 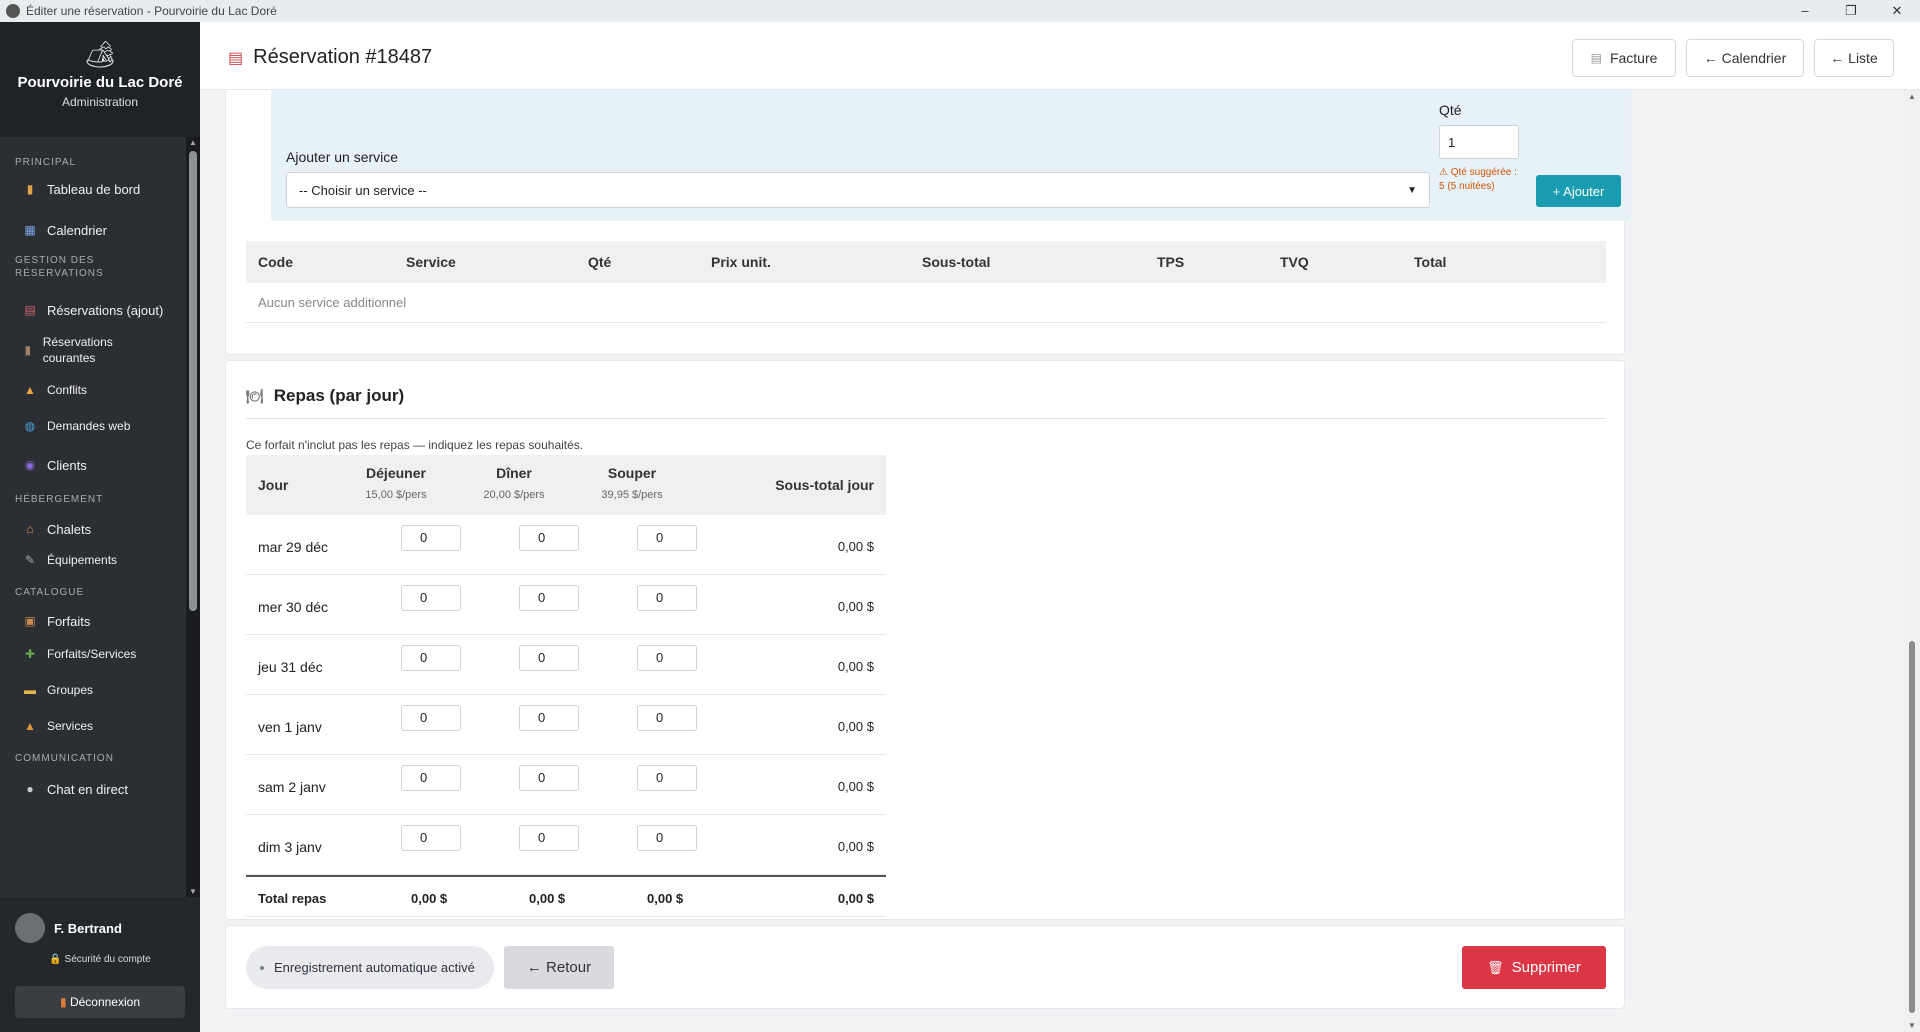 I want to click on total-all: 0,00 $, so click(x=855, y=898).